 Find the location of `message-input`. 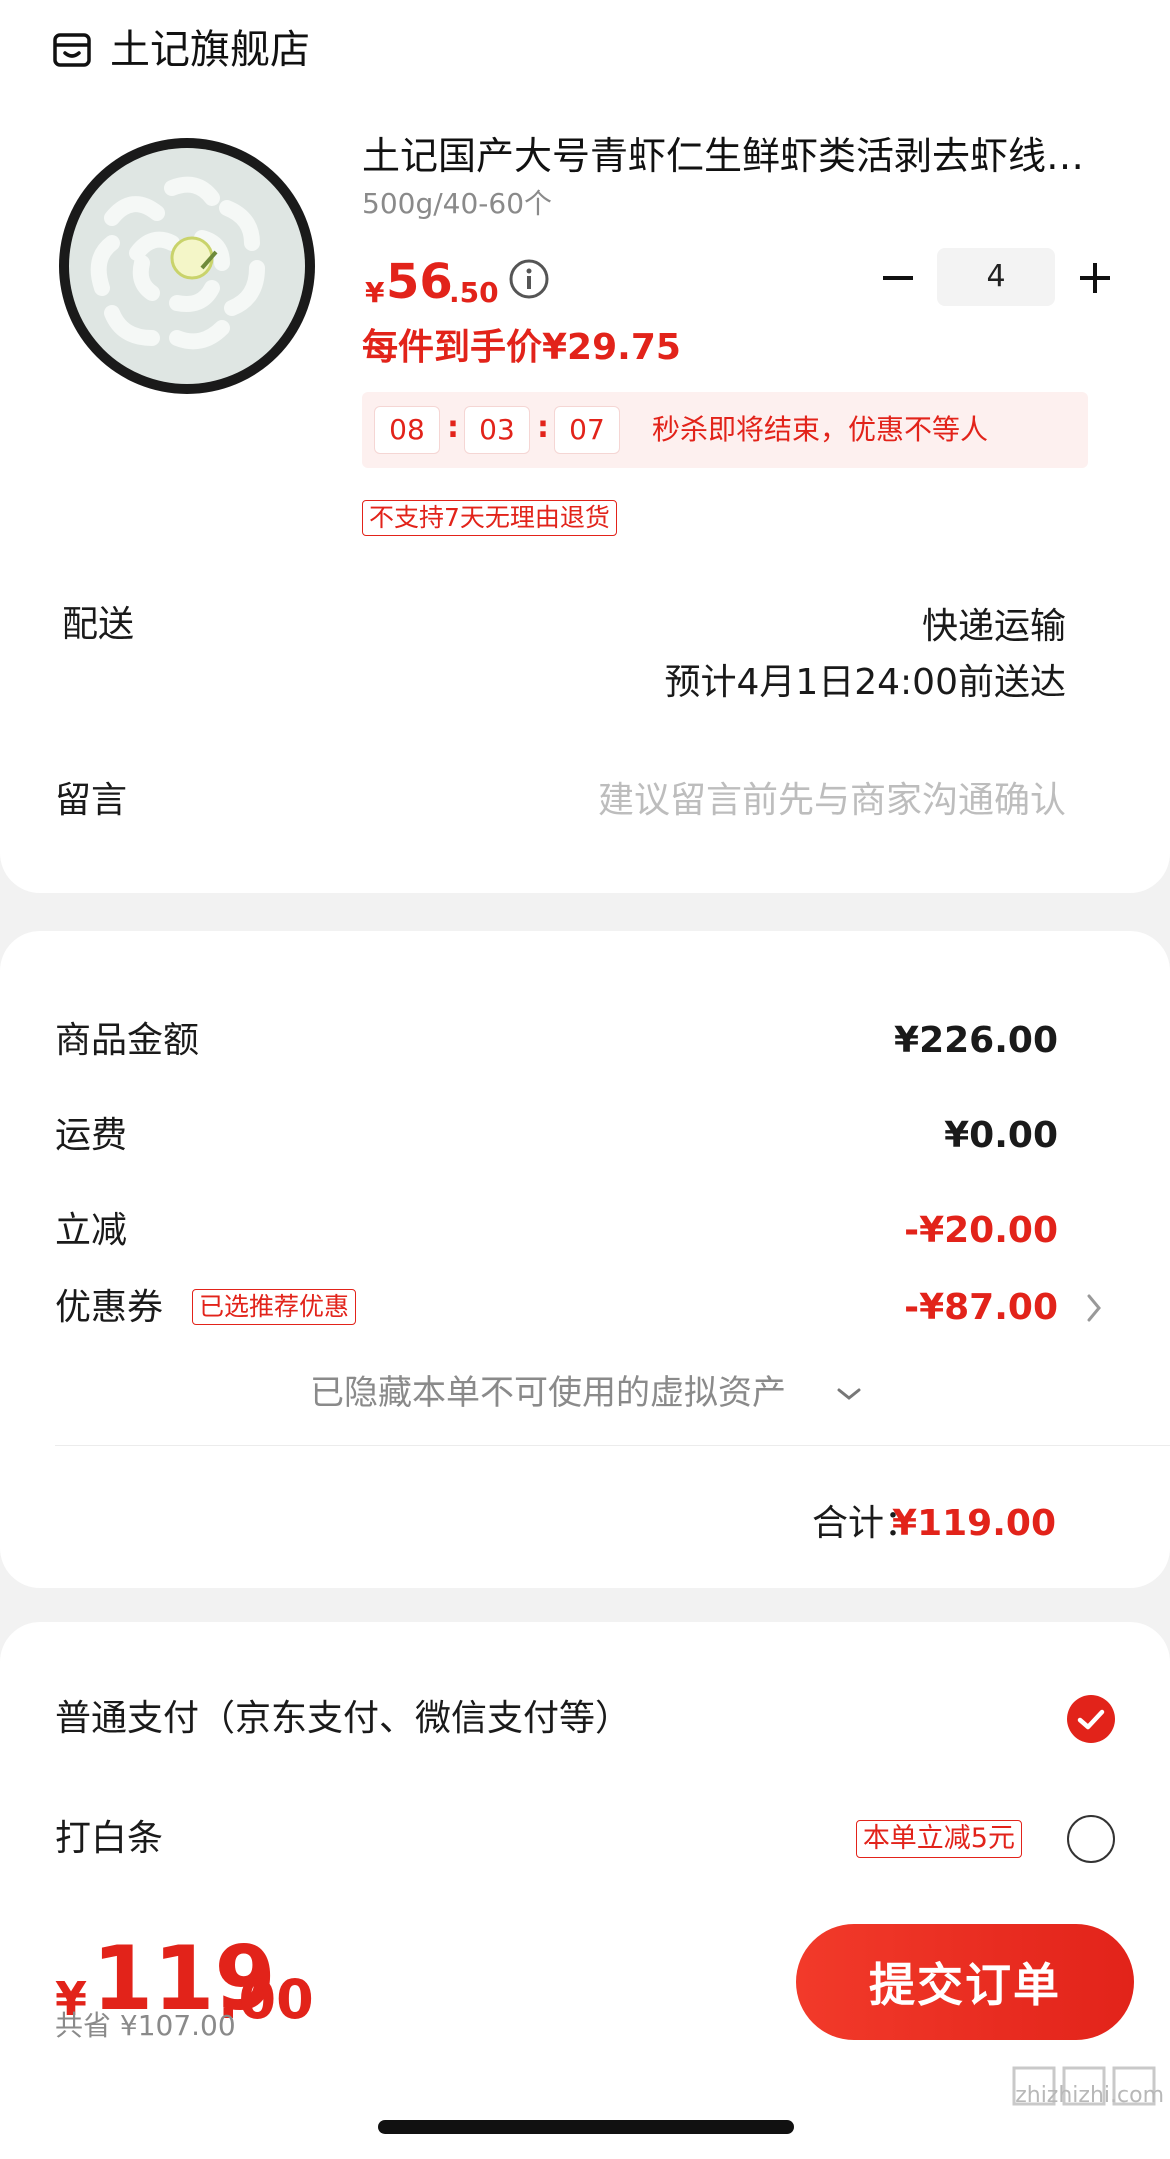

message-input is located at coordinates (766, 800).